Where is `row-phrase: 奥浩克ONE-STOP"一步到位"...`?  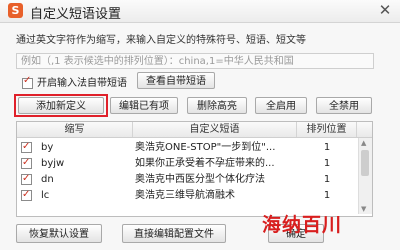 row-phrase: 奥浩克ONE-STOP"一步到位"... is located at coordinates (205, 147).